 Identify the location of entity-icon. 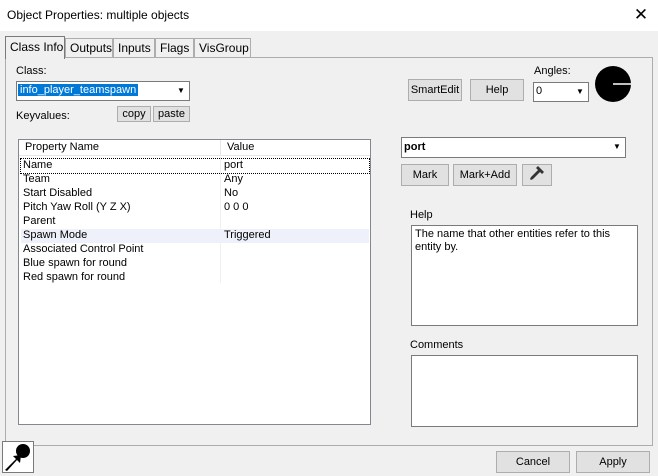
(18, 457).